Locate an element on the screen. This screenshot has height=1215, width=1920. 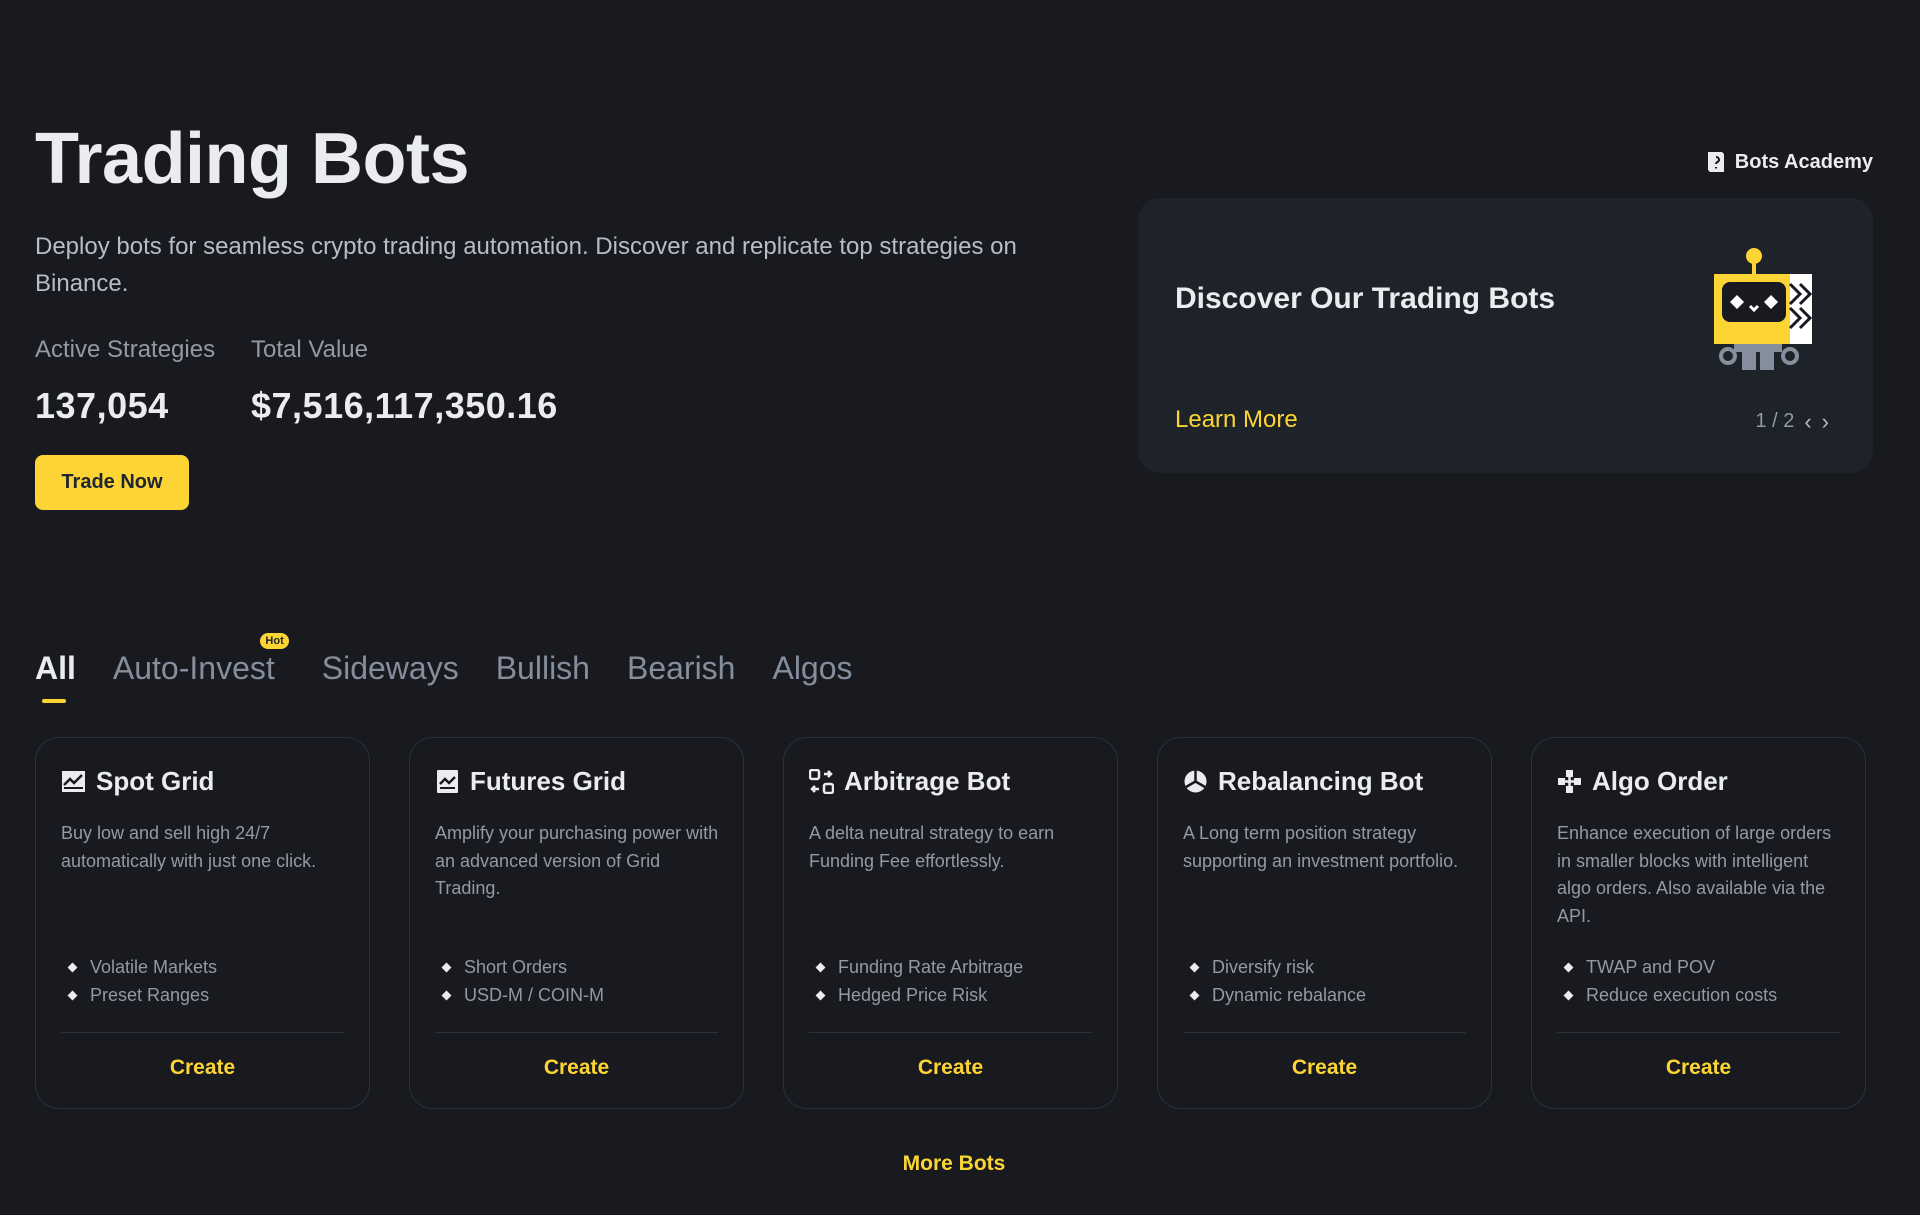
tab-all: All is located at coordinates (55, 674).